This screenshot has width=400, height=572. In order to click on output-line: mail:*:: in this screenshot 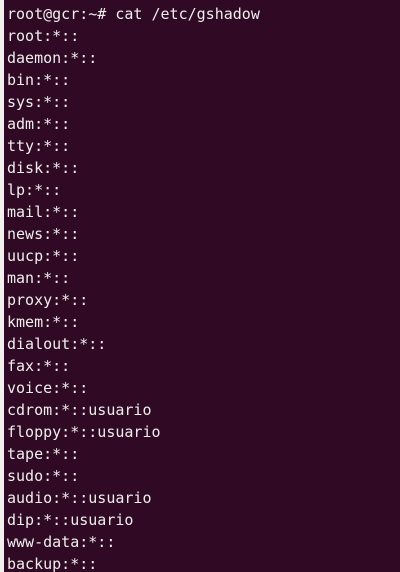, I will do `click(43, 212)`.